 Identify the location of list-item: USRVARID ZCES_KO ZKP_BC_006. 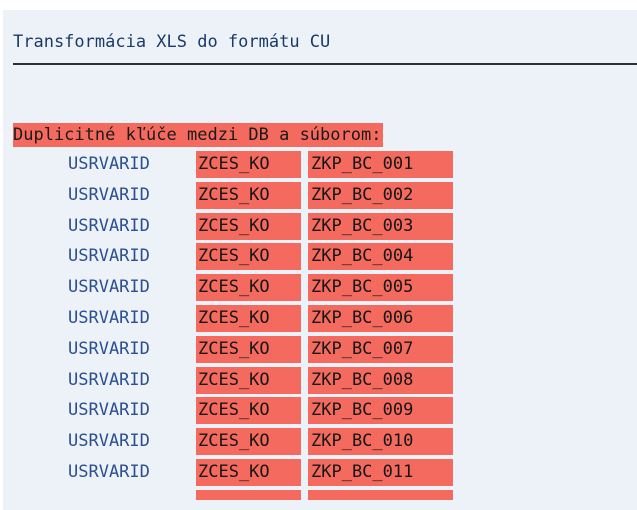
(320, 320).